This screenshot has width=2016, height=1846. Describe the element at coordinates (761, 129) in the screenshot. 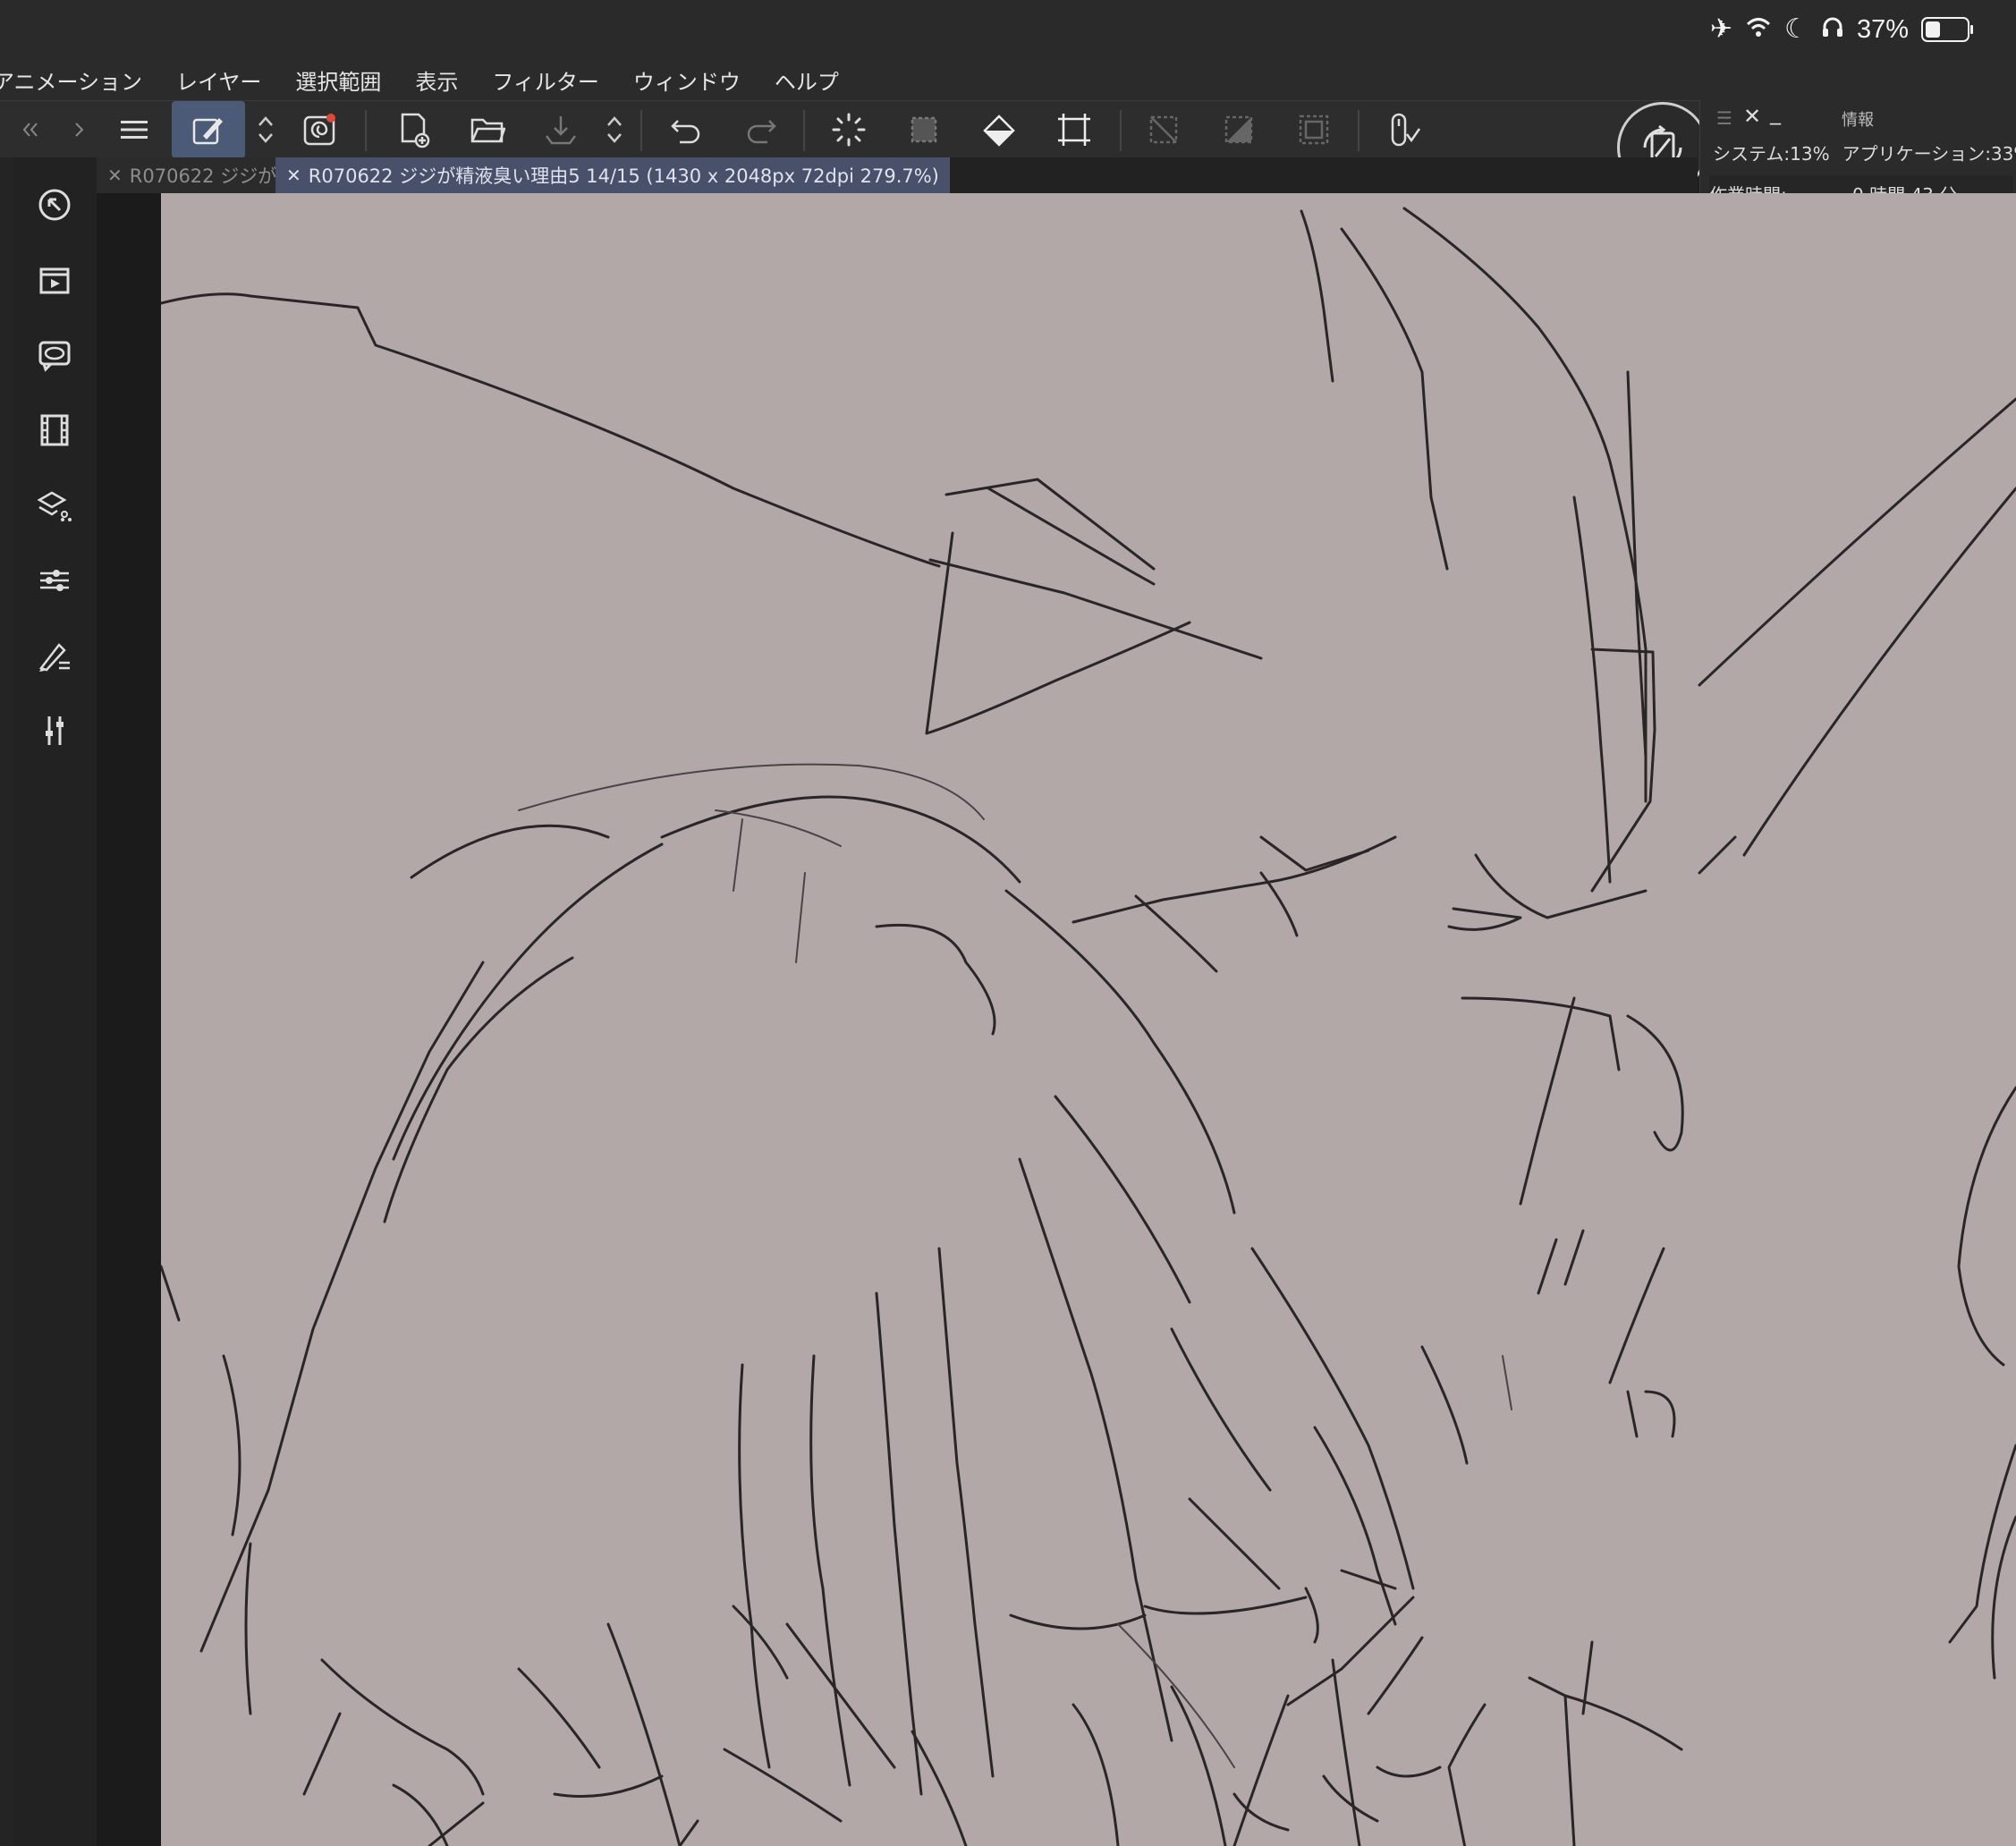

I see `redo-icon` at that location.